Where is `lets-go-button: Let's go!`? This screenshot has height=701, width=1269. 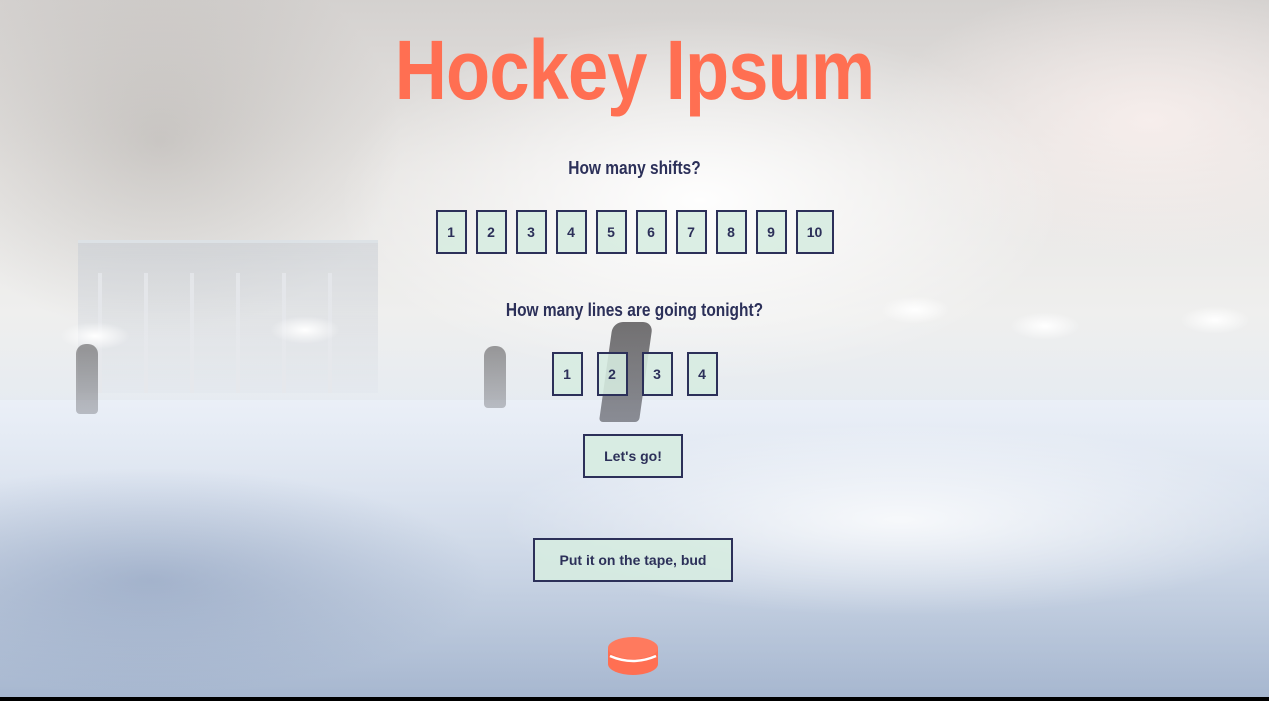 lets-go-button: Let's go! is located at coordinates (633, 456).